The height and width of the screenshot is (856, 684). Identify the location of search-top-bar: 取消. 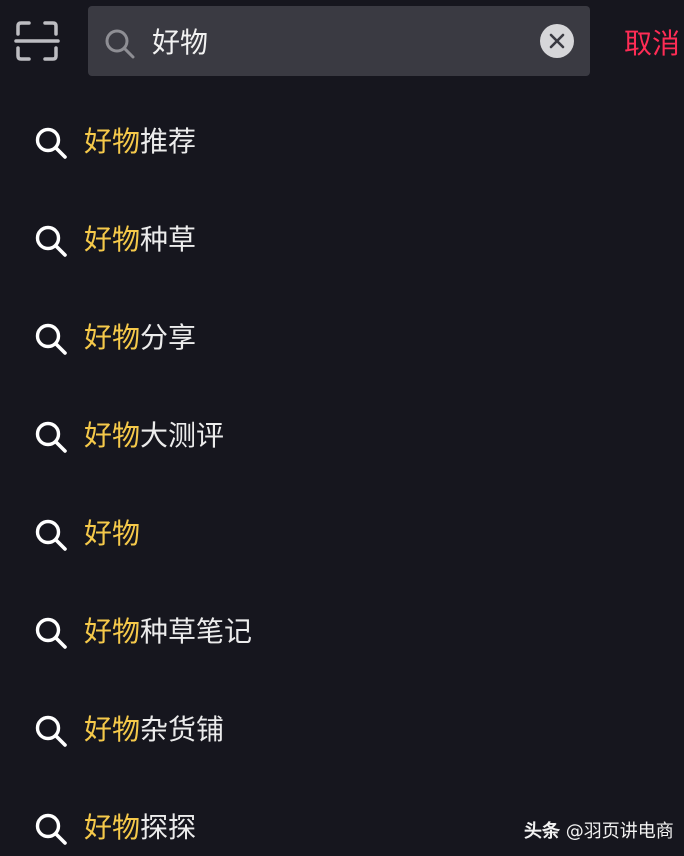
(342, 43).